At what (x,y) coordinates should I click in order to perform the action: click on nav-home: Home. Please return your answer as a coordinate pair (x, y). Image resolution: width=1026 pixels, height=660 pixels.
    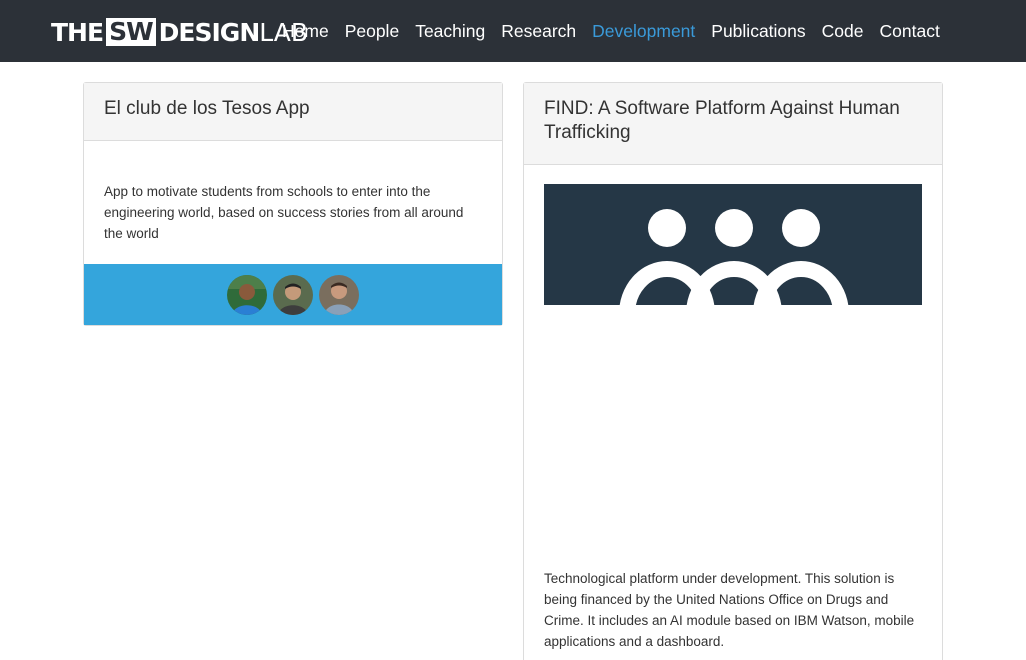
    Looking at the image, I should click on (305, 31).